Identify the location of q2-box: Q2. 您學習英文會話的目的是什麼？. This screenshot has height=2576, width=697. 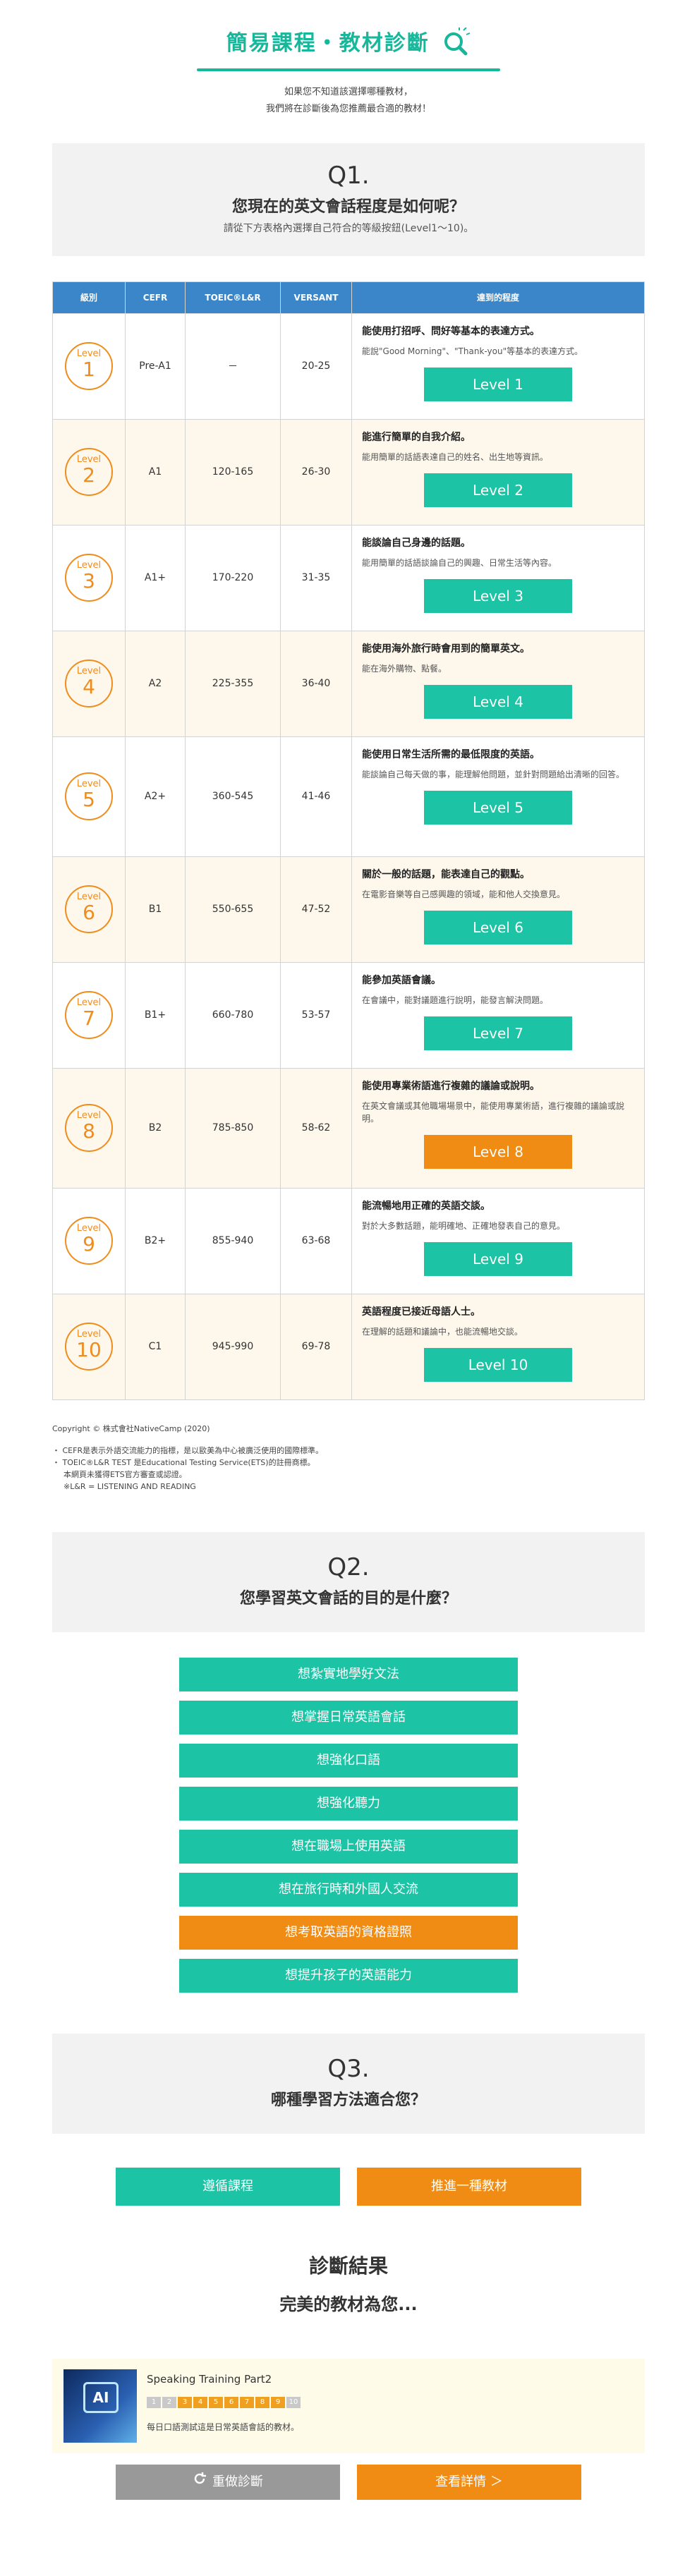
(348, 1581).